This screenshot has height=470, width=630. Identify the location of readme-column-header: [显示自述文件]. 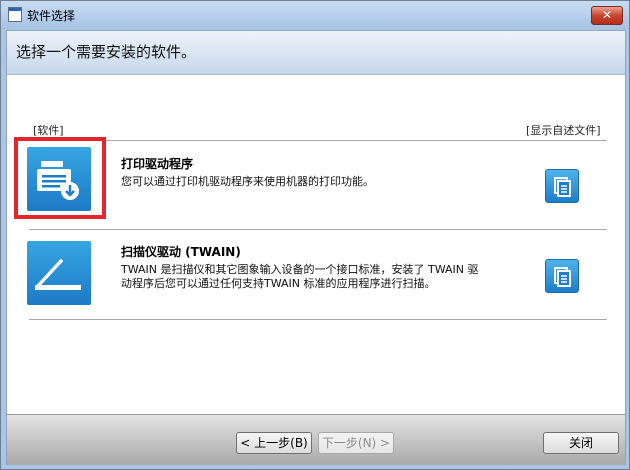
(563, 130).